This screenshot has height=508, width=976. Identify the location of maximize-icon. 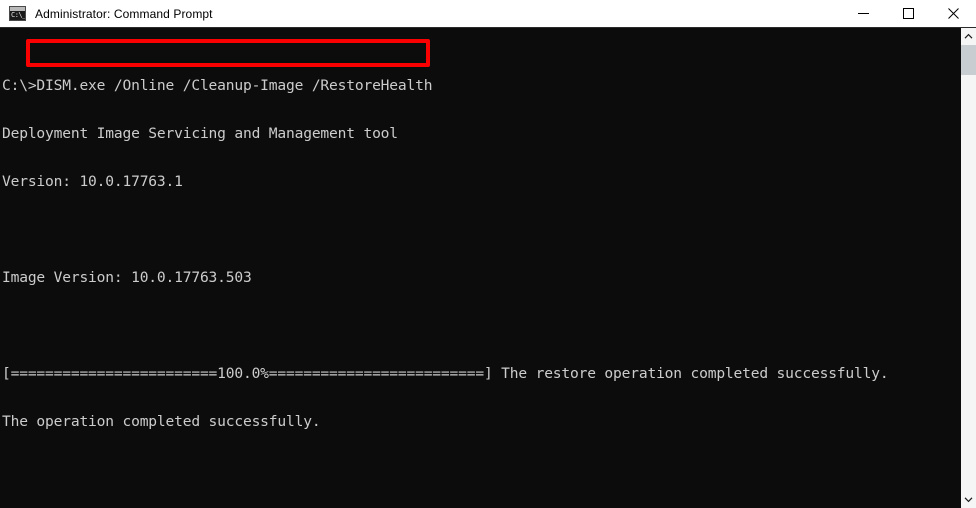
(908, 13).